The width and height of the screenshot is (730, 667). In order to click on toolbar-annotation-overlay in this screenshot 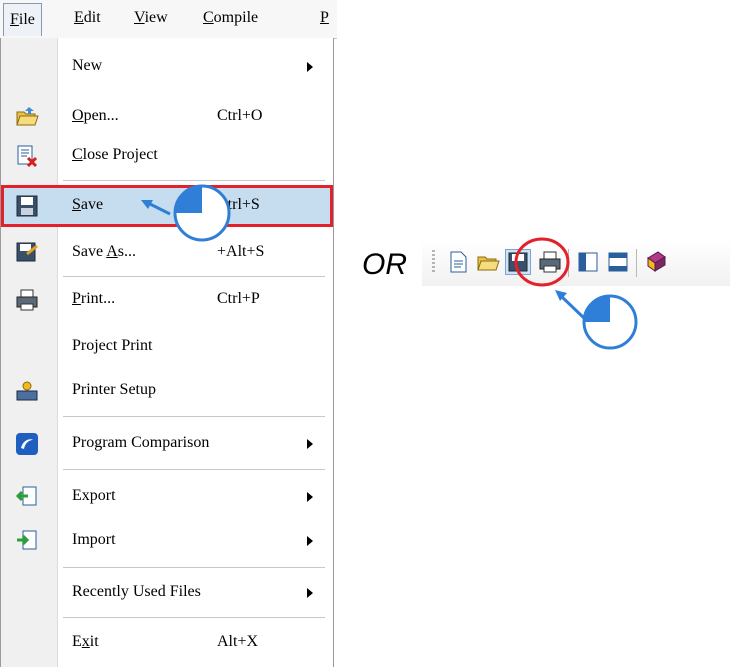, I will do `click(576, 293)`.